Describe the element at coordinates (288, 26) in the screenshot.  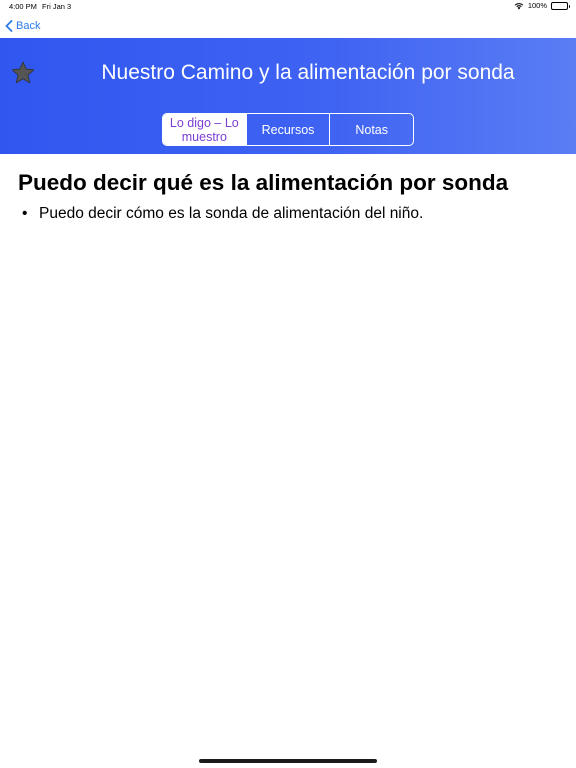
I see `navigation-bar: Back` at that location.